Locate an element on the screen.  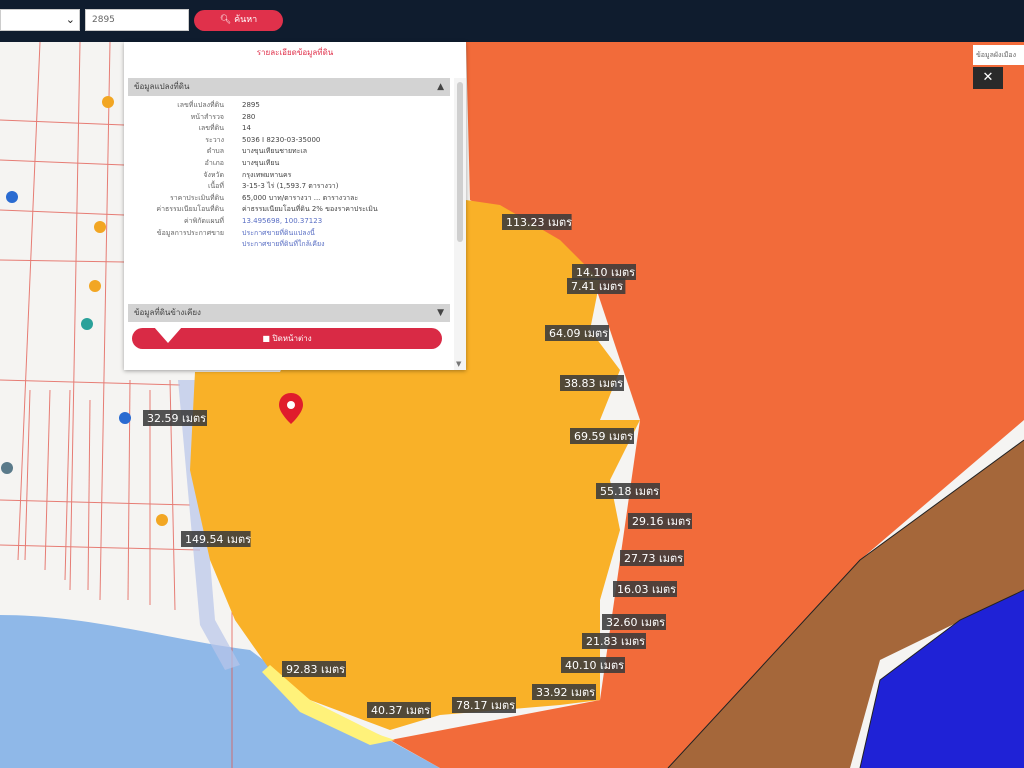
distance-label-text: 33.92 เมตร is located at coordinates (565, 692).